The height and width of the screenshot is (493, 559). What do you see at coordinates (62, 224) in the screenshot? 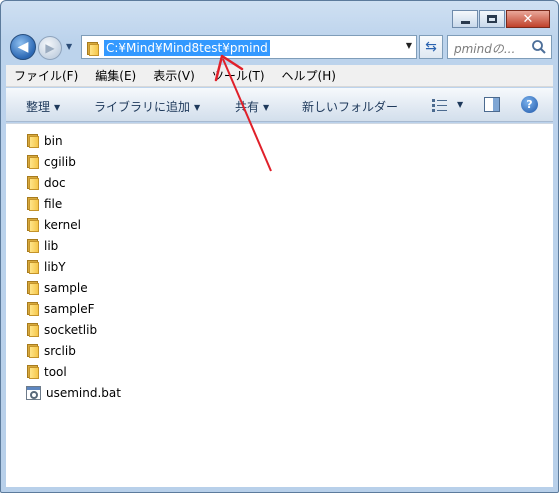
I see `file-name: kernel` at bounding box center [62, 224].